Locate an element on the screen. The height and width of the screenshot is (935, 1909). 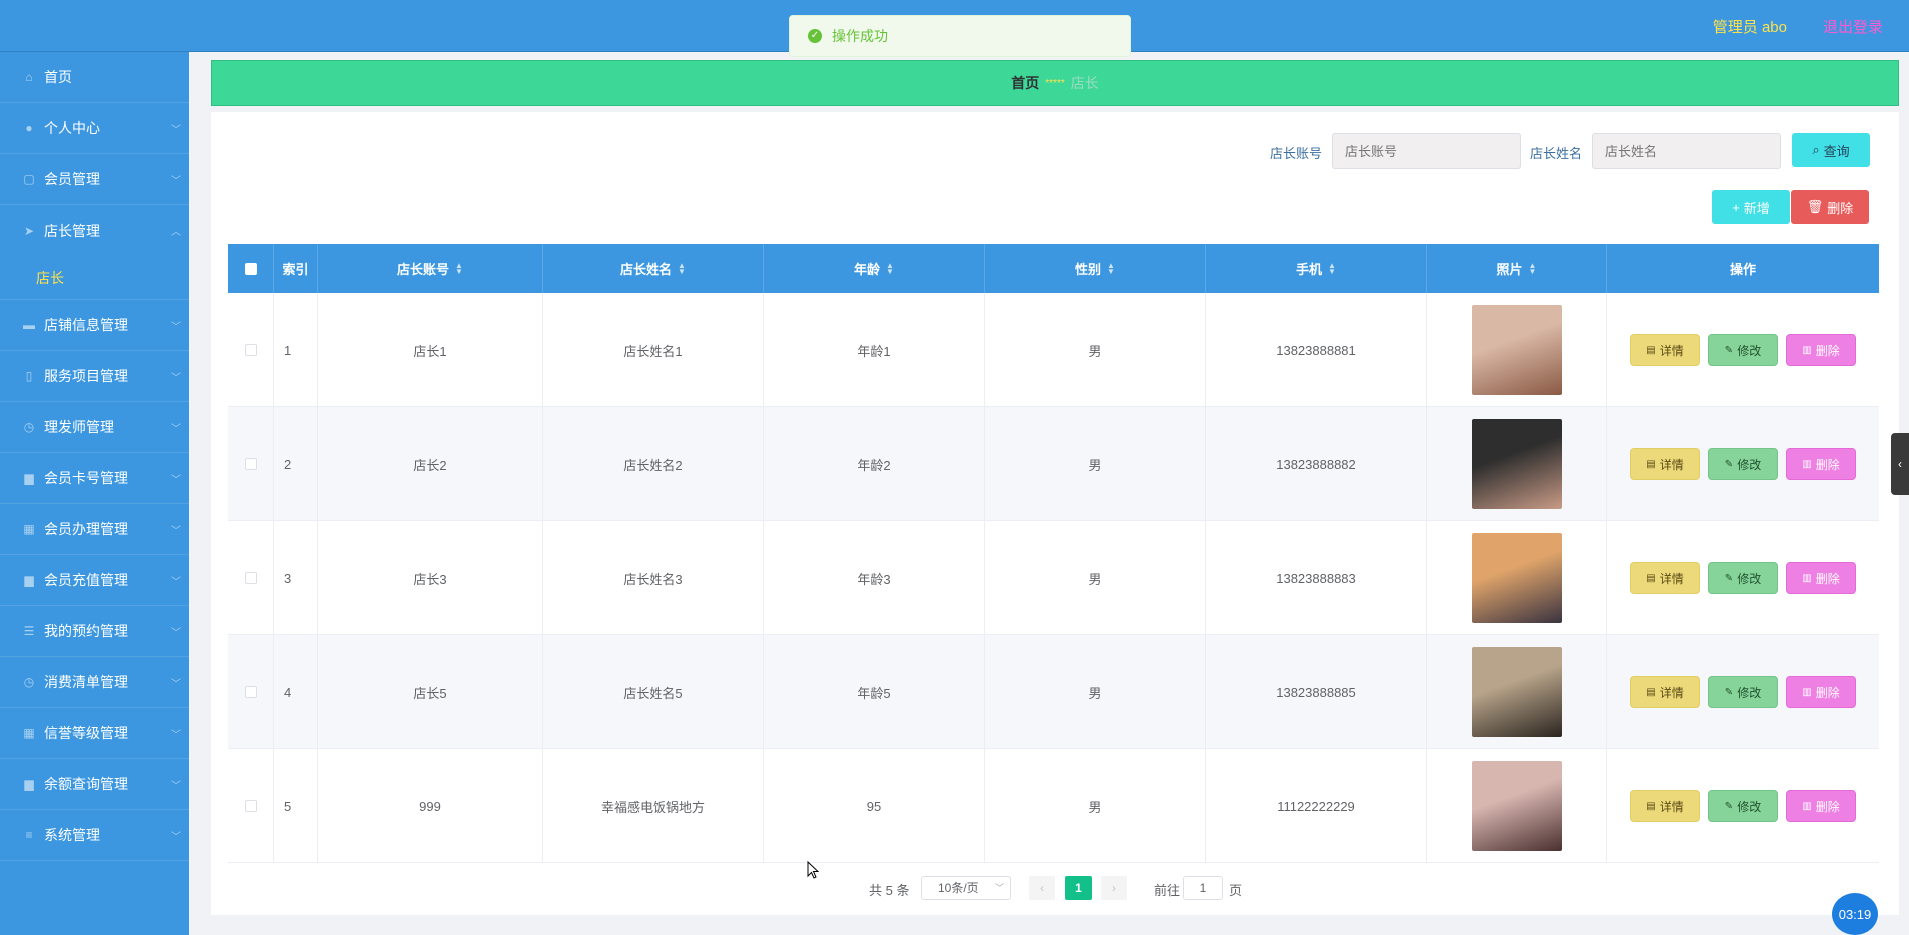
sidebar-item-label: 余额查询管理 is located at coordinates (86, 784).